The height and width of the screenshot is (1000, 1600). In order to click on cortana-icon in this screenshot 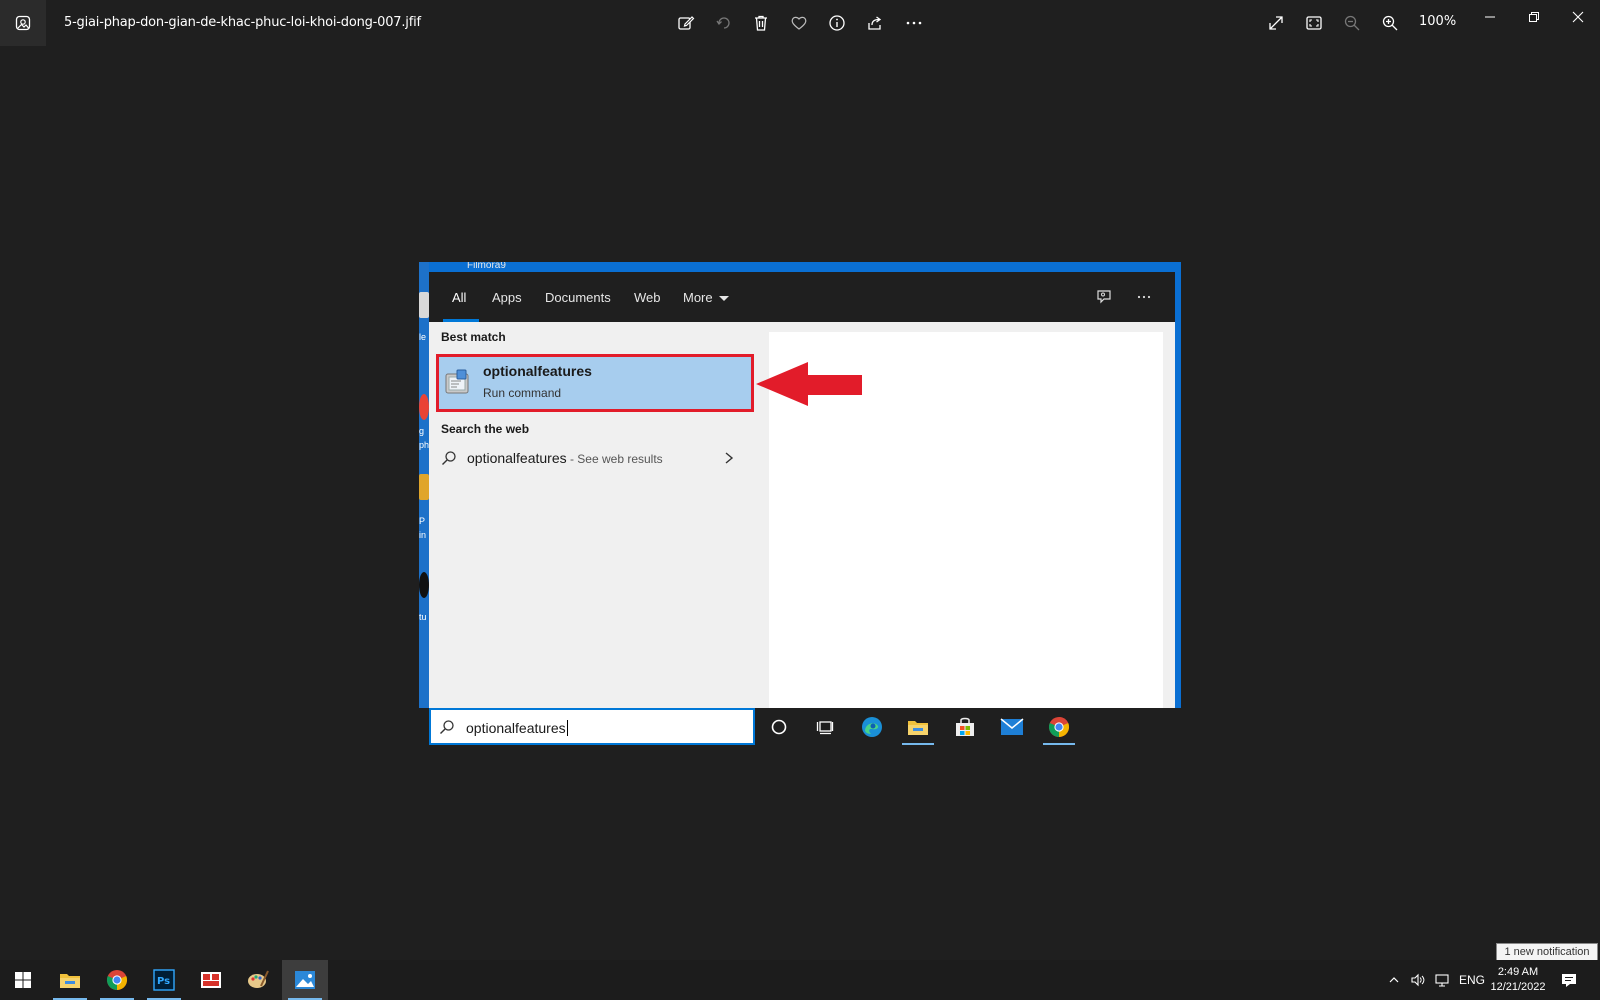, I will do `click(779, 727)`.